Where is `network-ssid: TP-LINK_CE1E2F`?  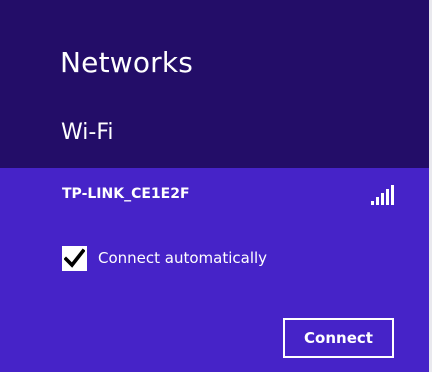
network-ssid: TP-LINK_CE1E2F is located at coordinates (126, 194).